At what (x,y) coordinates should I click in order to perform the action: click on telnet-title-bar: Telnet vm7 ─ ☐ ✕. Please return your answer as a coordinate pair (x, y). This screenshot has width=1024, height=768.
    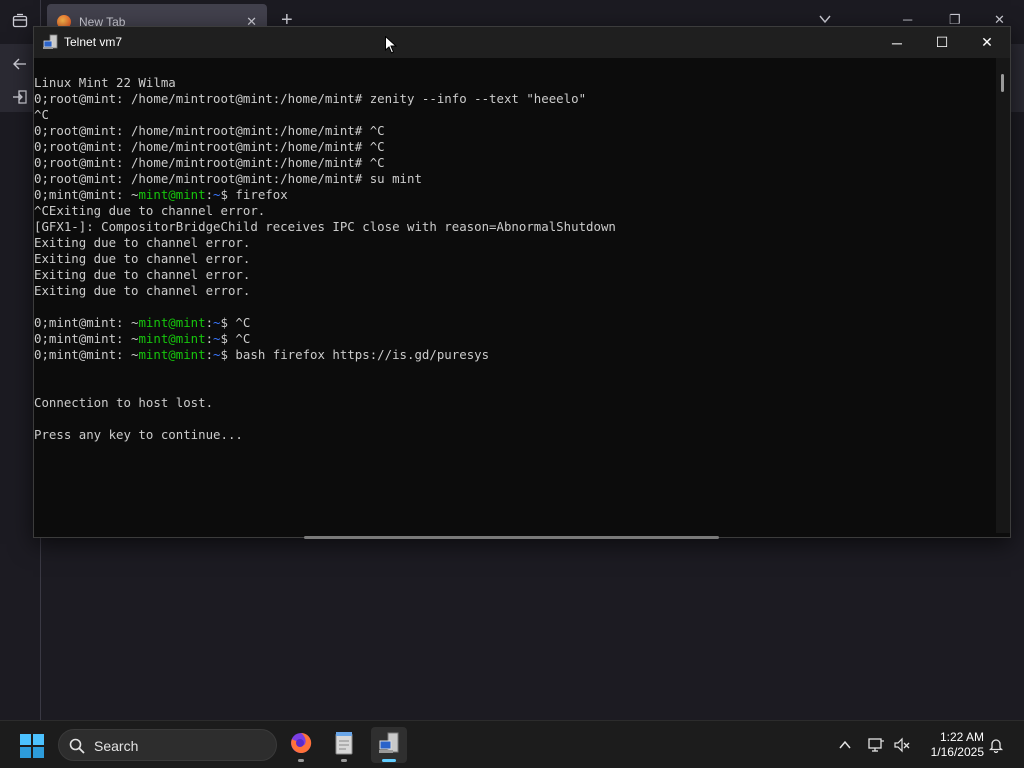
    Looking at the image, I should click on (522, 42).